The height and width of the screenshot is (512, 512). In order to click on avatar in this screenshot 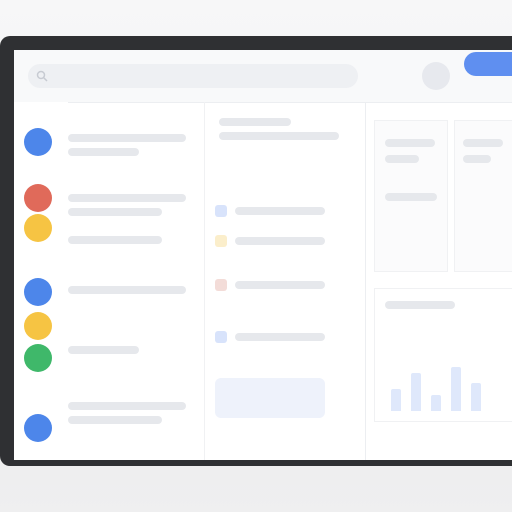, I will do `click(436, 76)`.